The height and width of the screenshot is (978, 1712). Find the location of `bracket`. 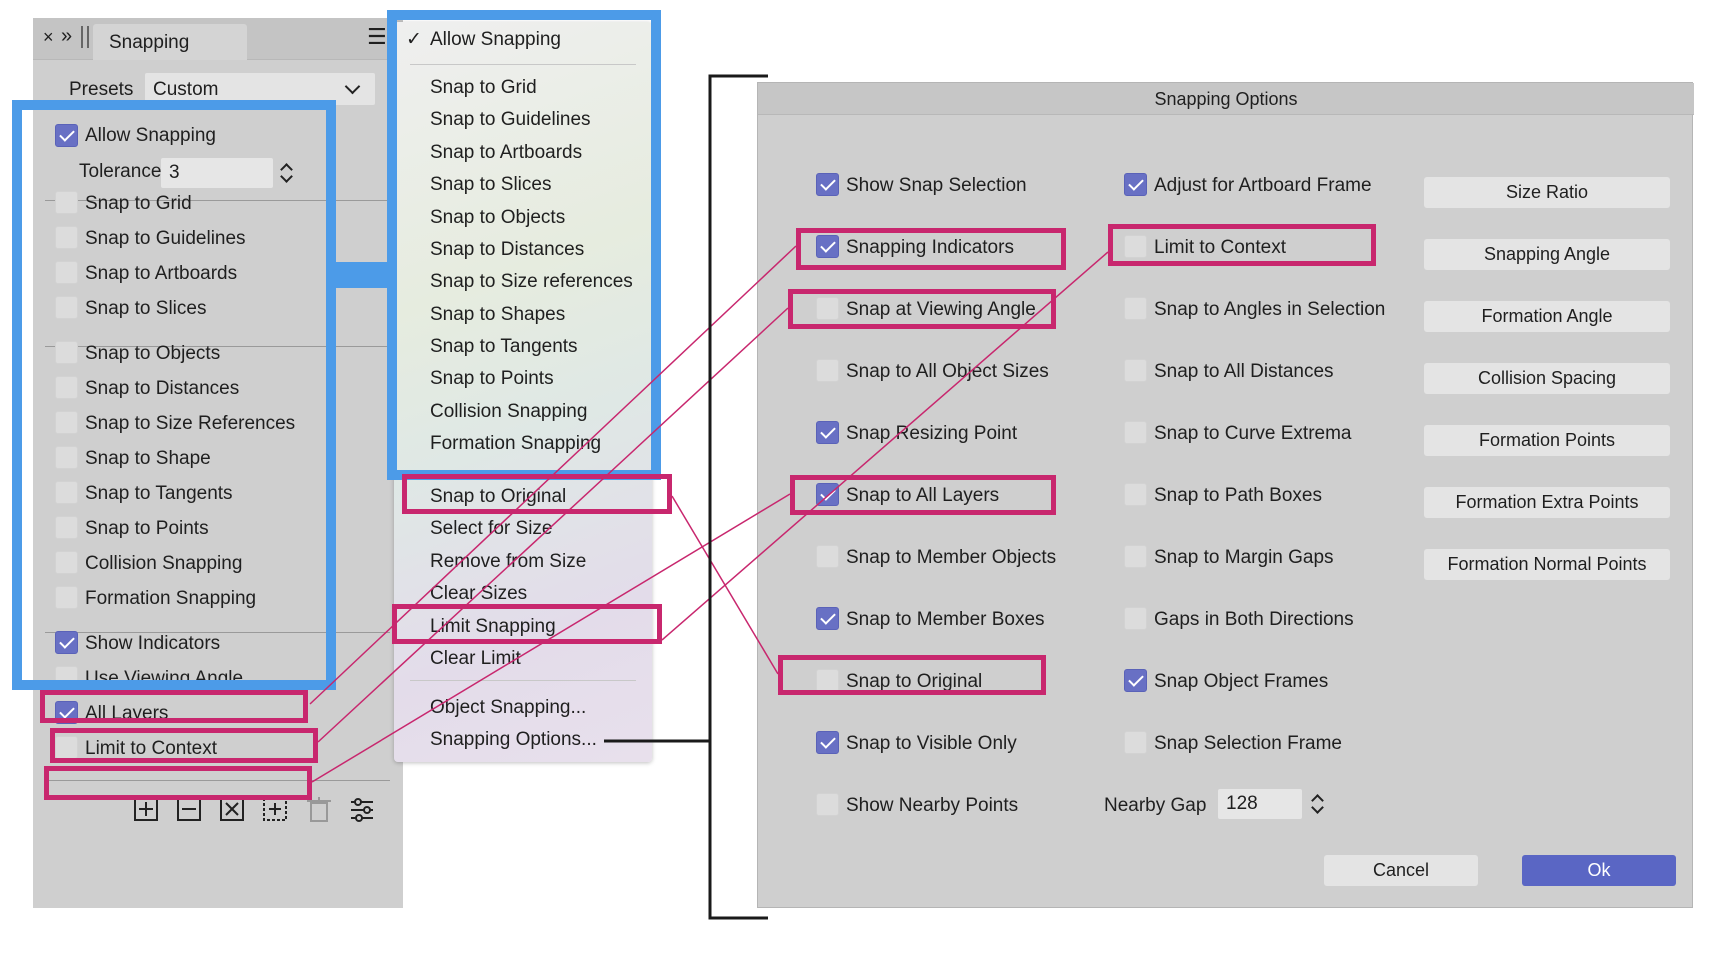

bracket is located at coordinates (738, 497).